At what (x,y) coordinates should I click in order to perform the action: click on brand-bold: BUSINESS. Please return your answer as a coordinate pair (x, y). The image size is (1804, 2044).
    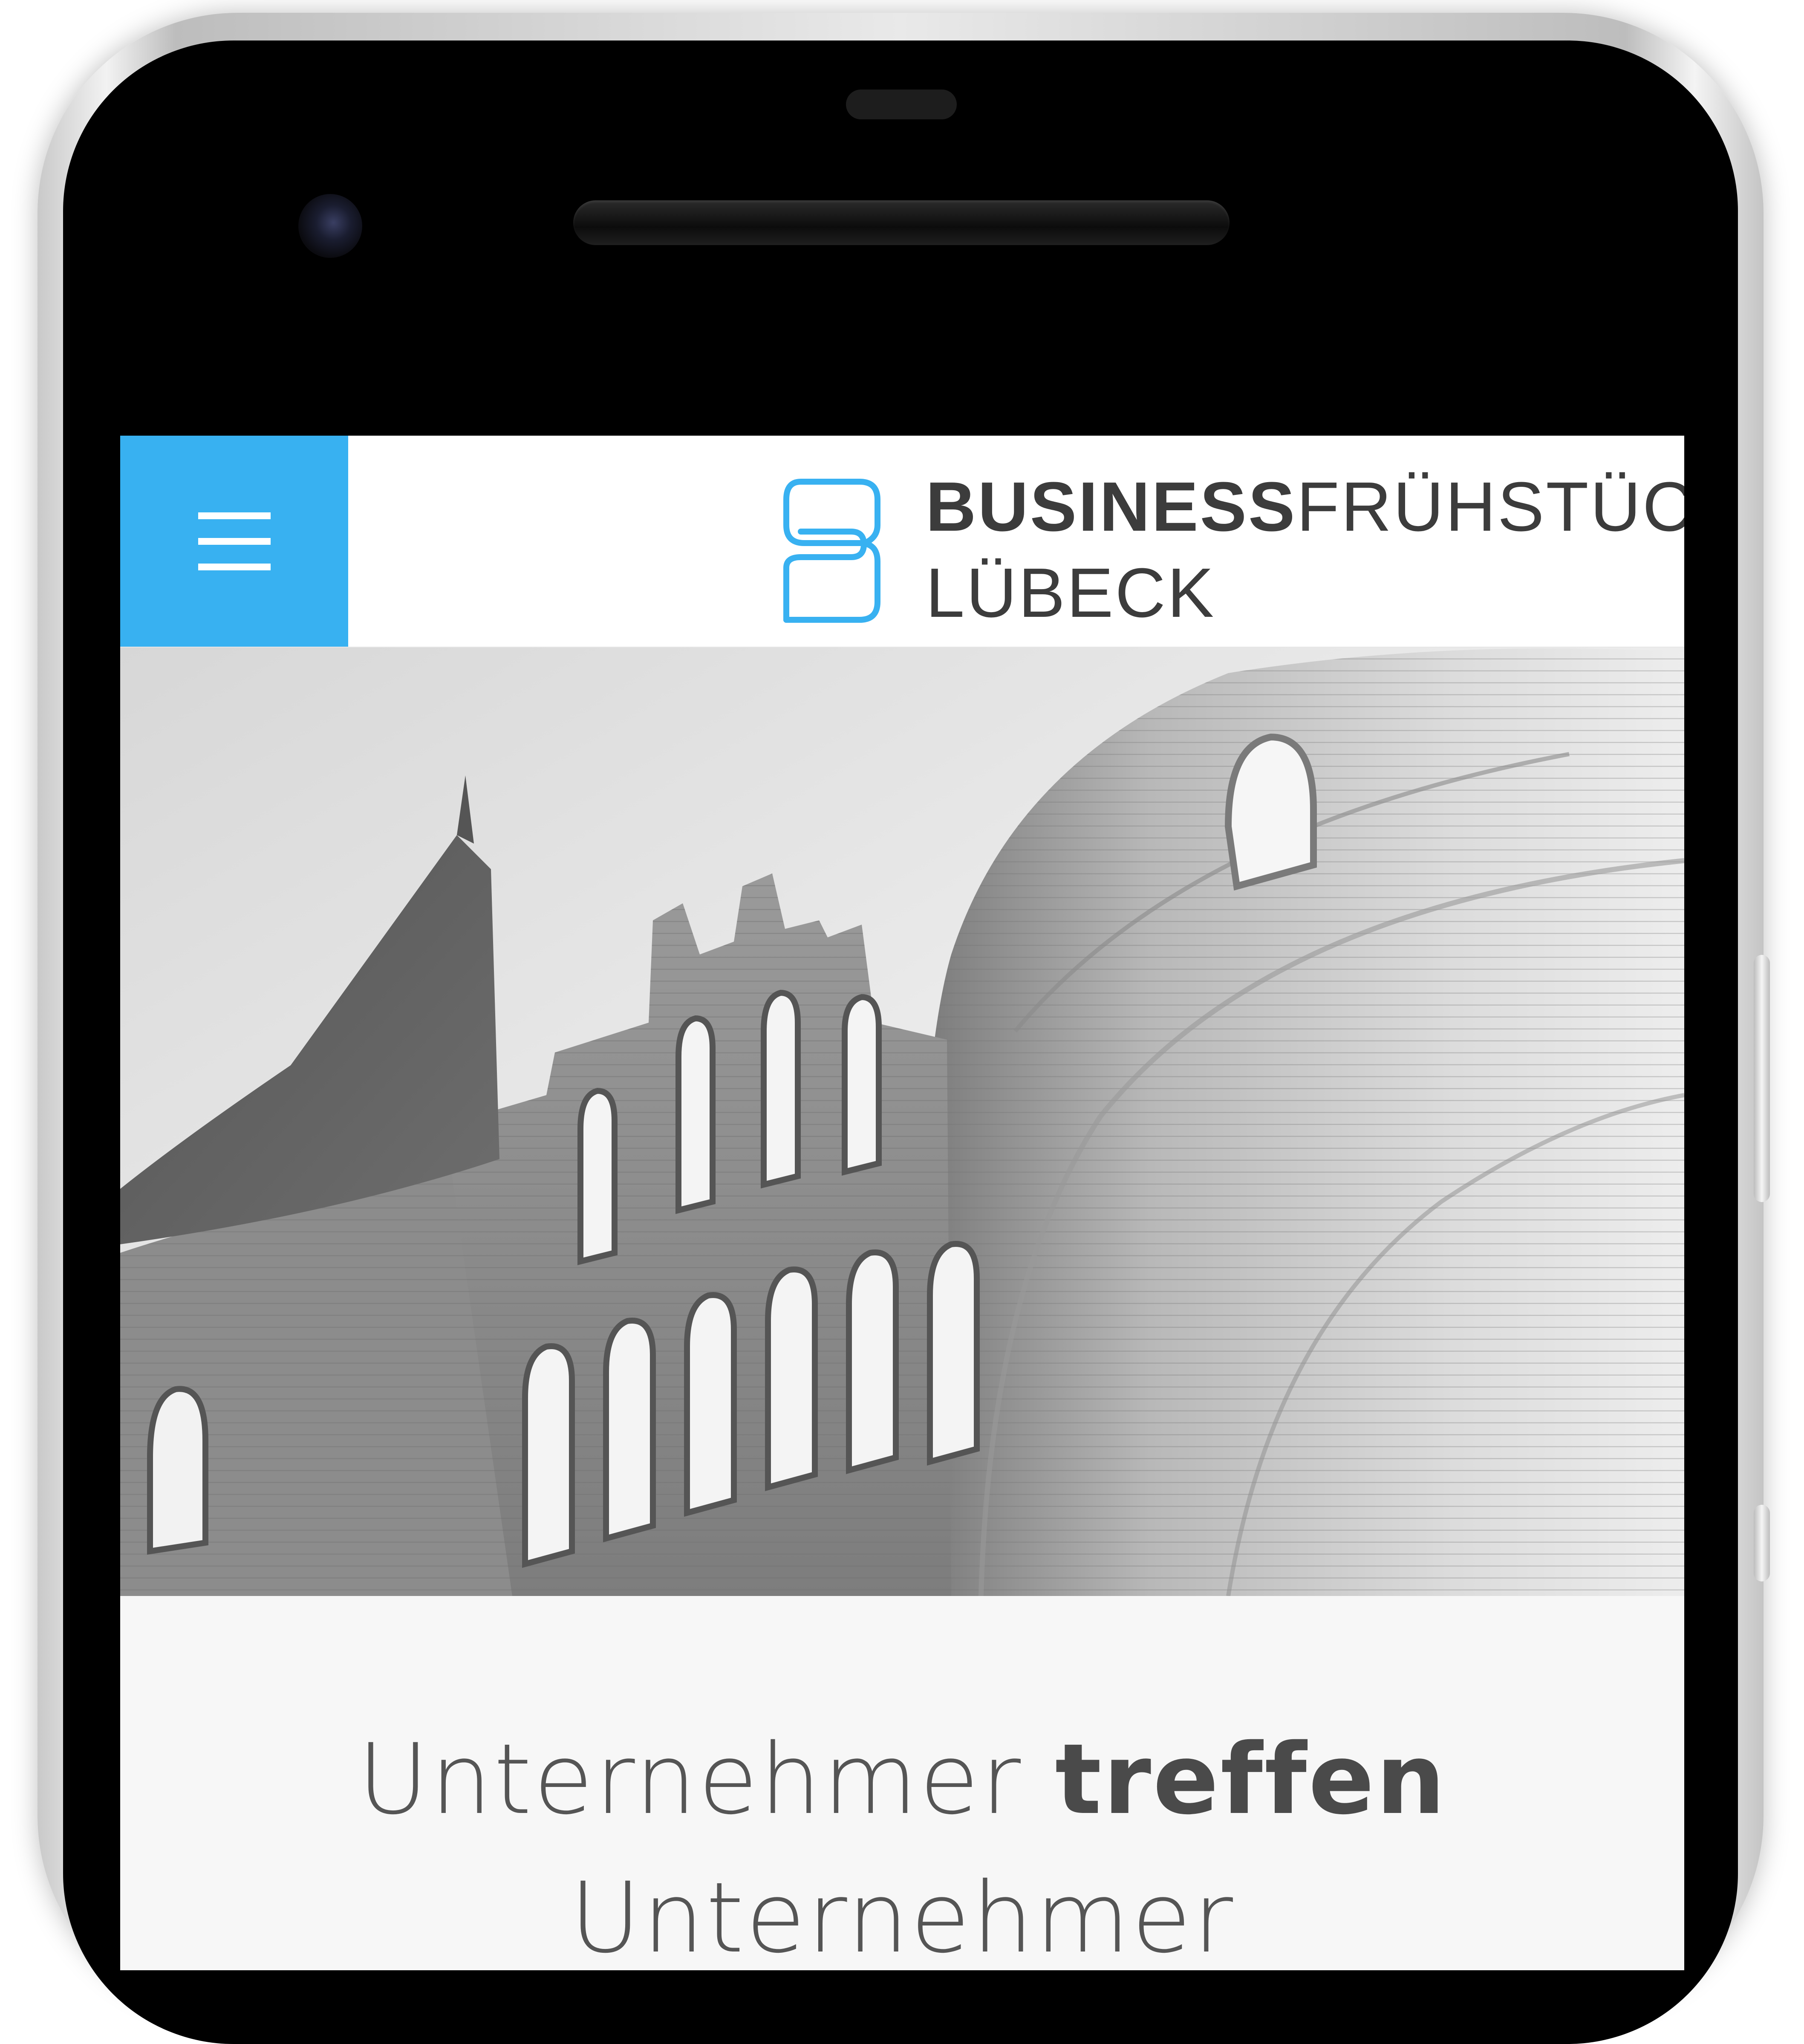
    Looking at the image, I should click on (1111, 507).